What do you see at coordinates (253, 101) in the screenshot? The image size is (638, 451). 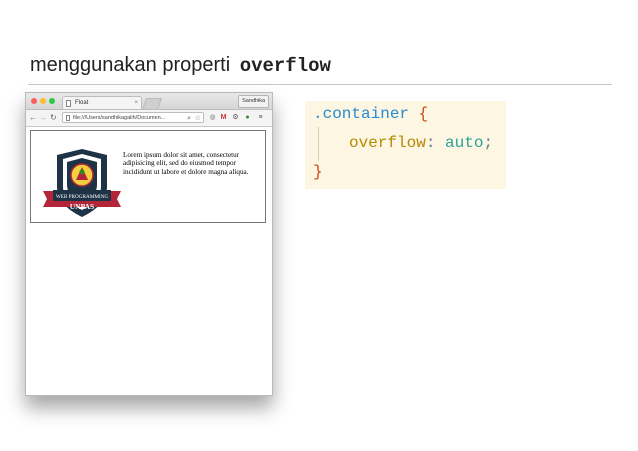 I see `profile-button: Sandhika` at bounding box center [253, 101].